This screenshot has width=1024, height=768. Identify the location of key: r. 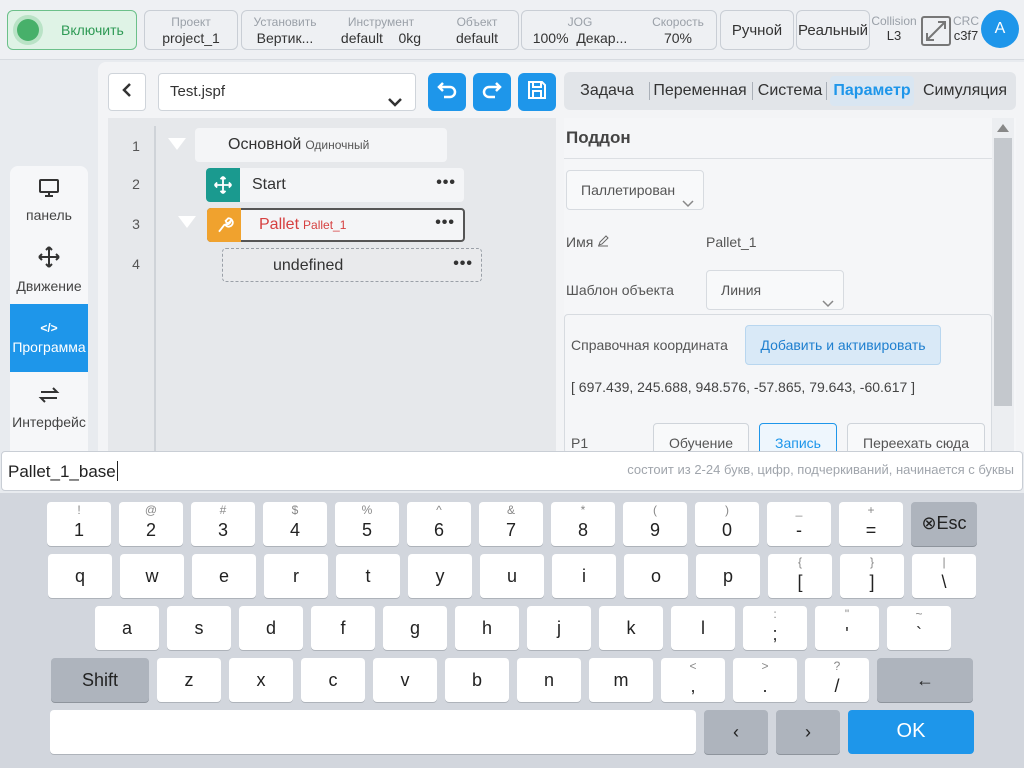
(296, 576).